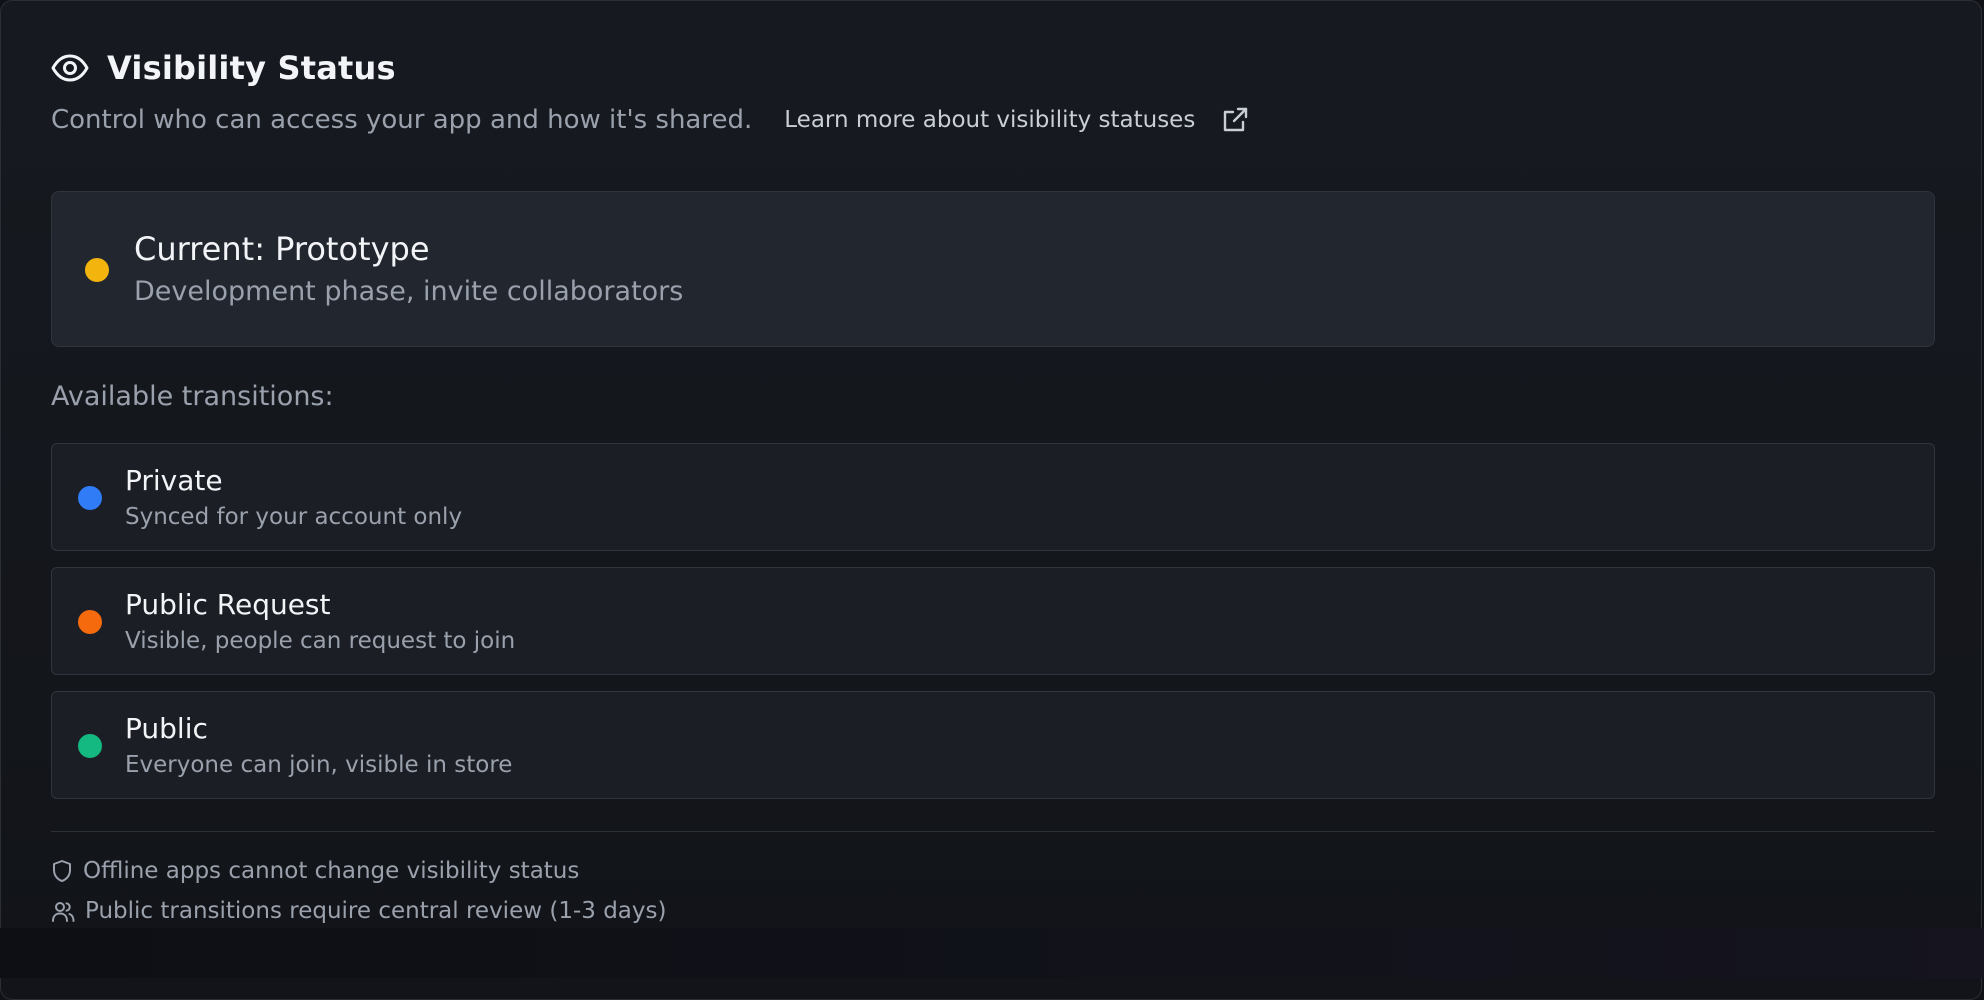 This screenshot has height=1000, width=1984. I want to click on option-title: Public, so click(166, 728).